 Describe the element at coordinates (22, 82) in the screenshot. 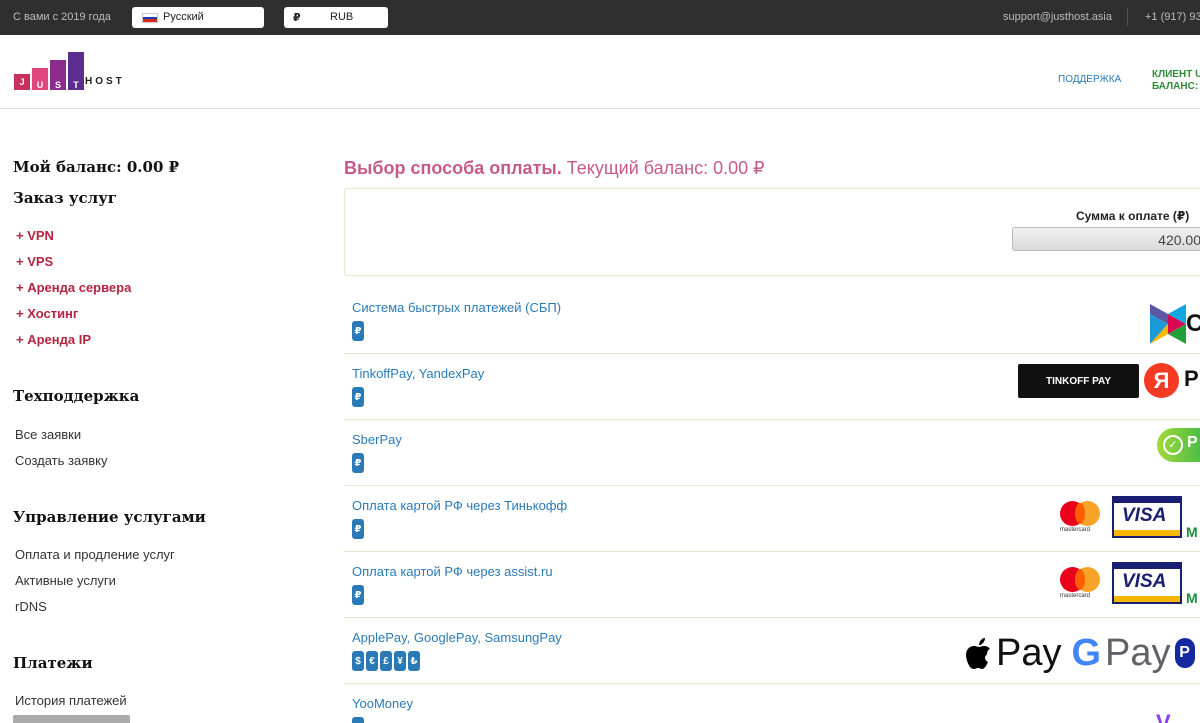

I see `logo-letter-j: J` at that location.